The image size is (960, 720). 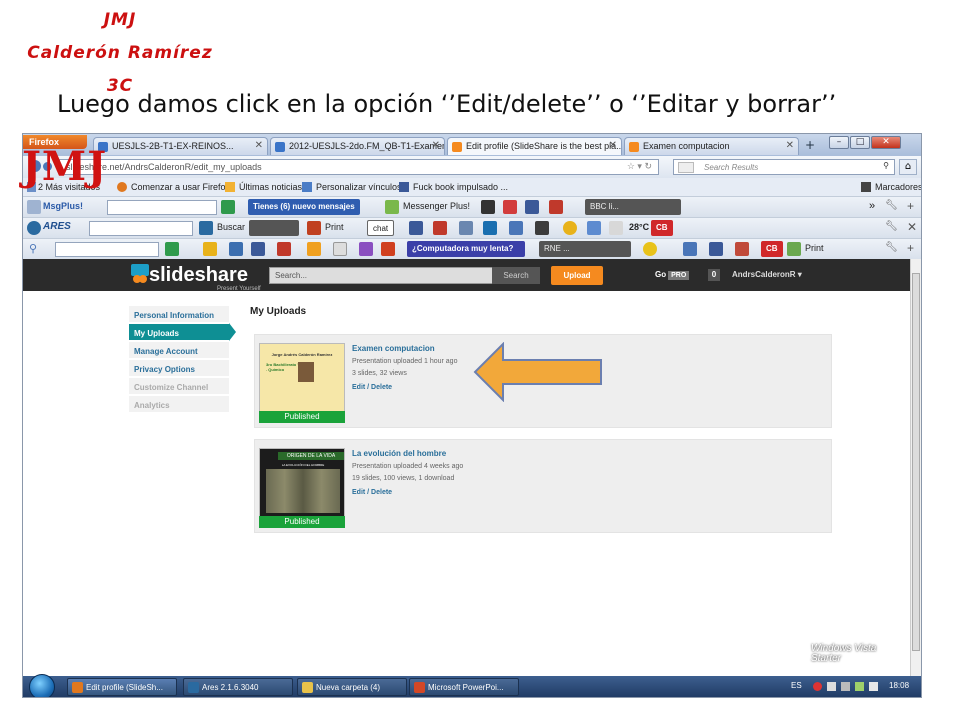 I want to click on scrollbar-thumb, so click(x=916, y=462).